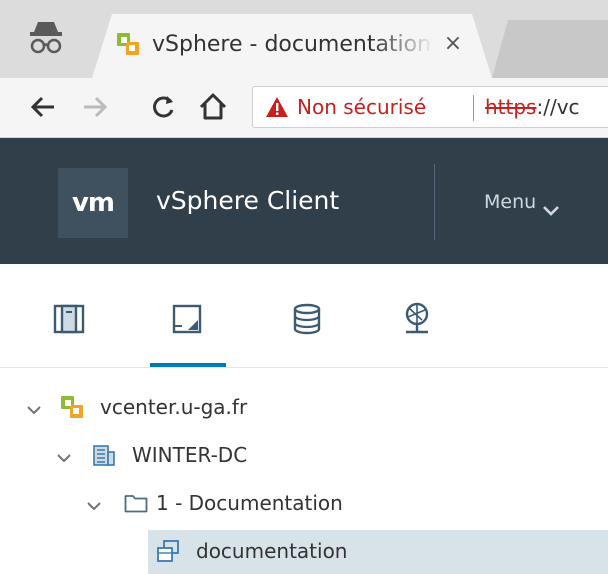 The height and width of the screenshot is (574, 608). Describe the element at coordinates (473, 108) in the screenshot. I see `address-separator` at that location.